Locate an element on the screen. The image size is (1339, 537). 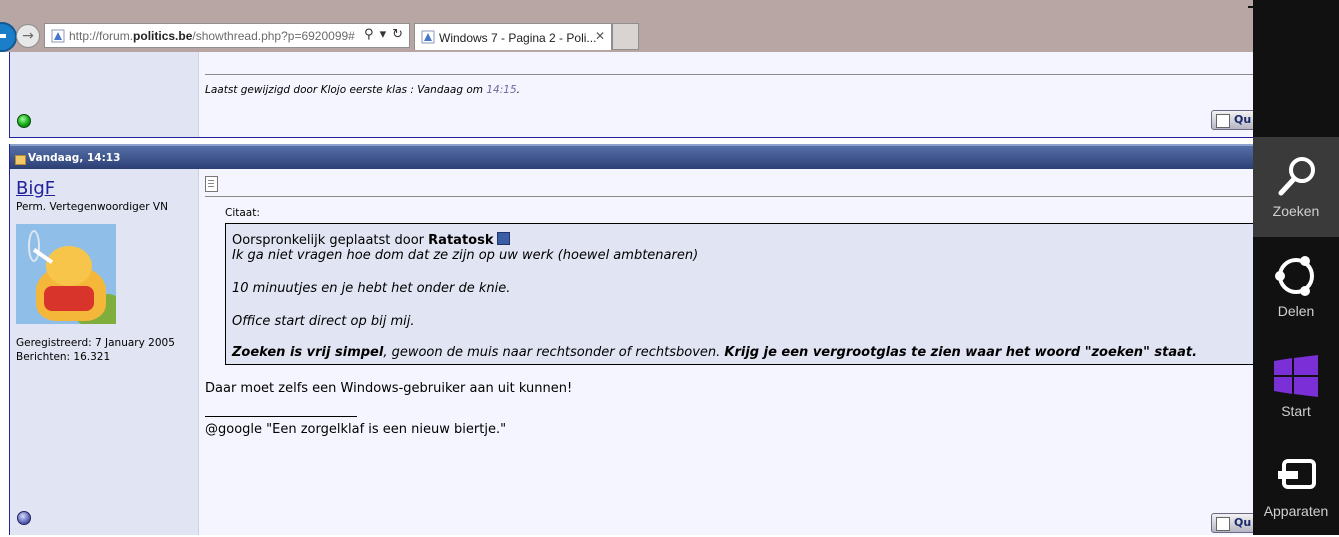
back-button is located at coordinates (8, 37).